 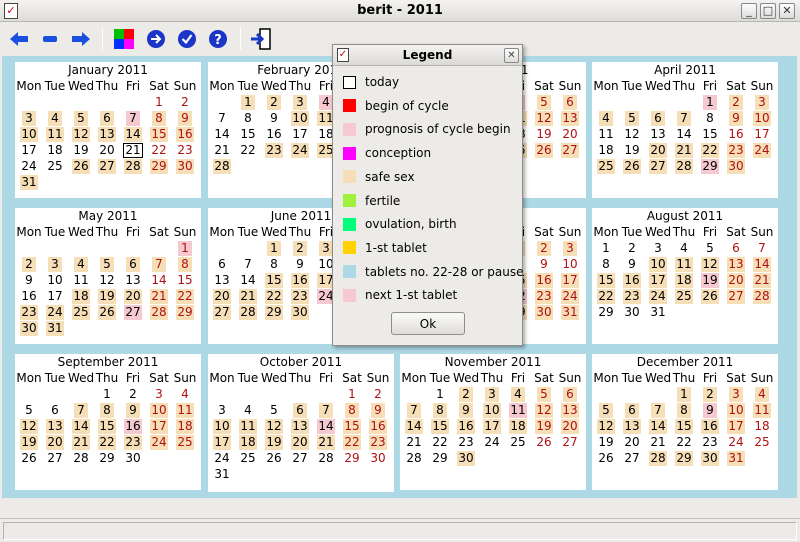 I want to click on maximize-button: □, so click(x=768, y=11).